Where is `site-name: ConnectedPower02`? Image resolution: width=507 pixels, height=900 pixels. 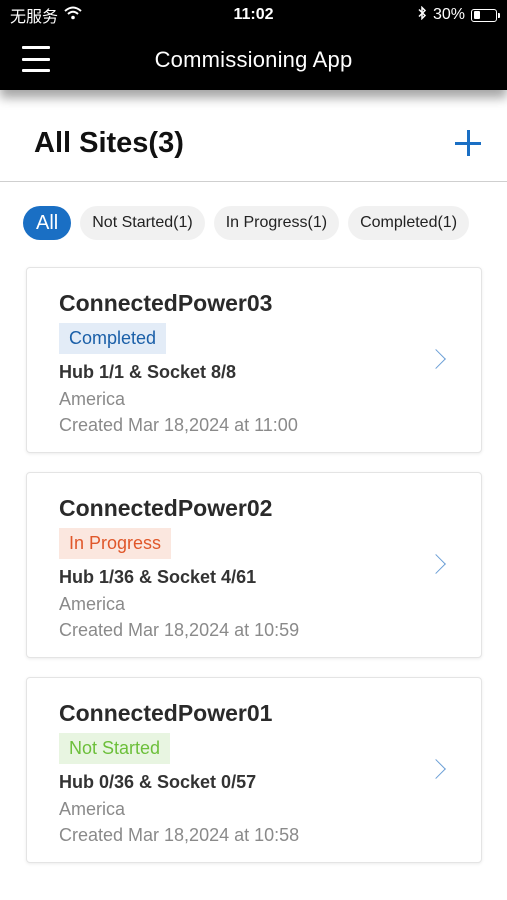 site-name: ConnectedPower02 is located at coordinates (166, 508).